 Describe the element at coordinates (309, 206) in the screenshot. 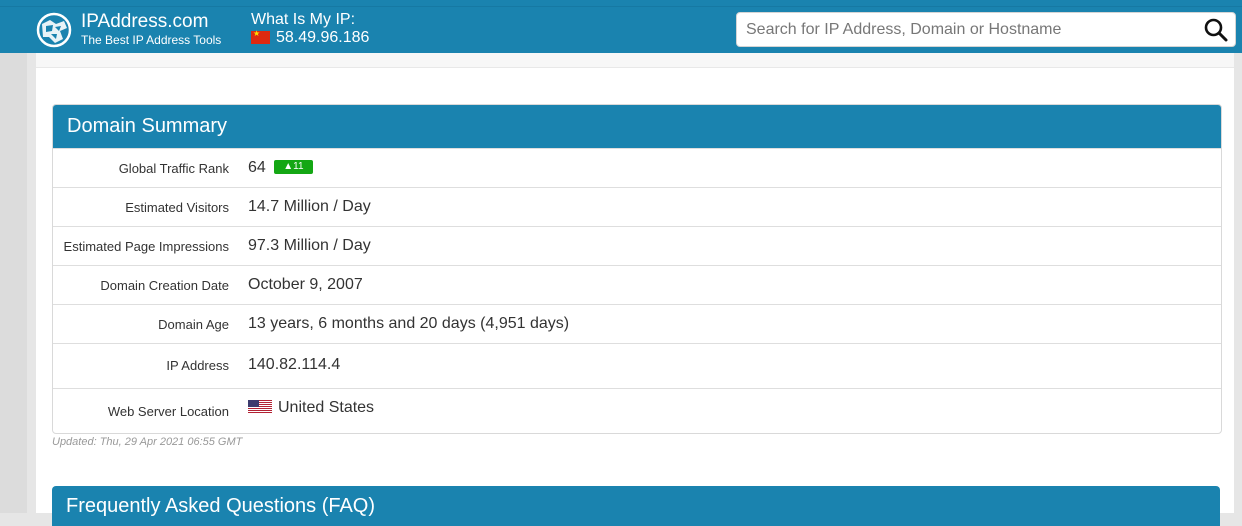

I see `row-value: 14.7 Million / Day` at that location.